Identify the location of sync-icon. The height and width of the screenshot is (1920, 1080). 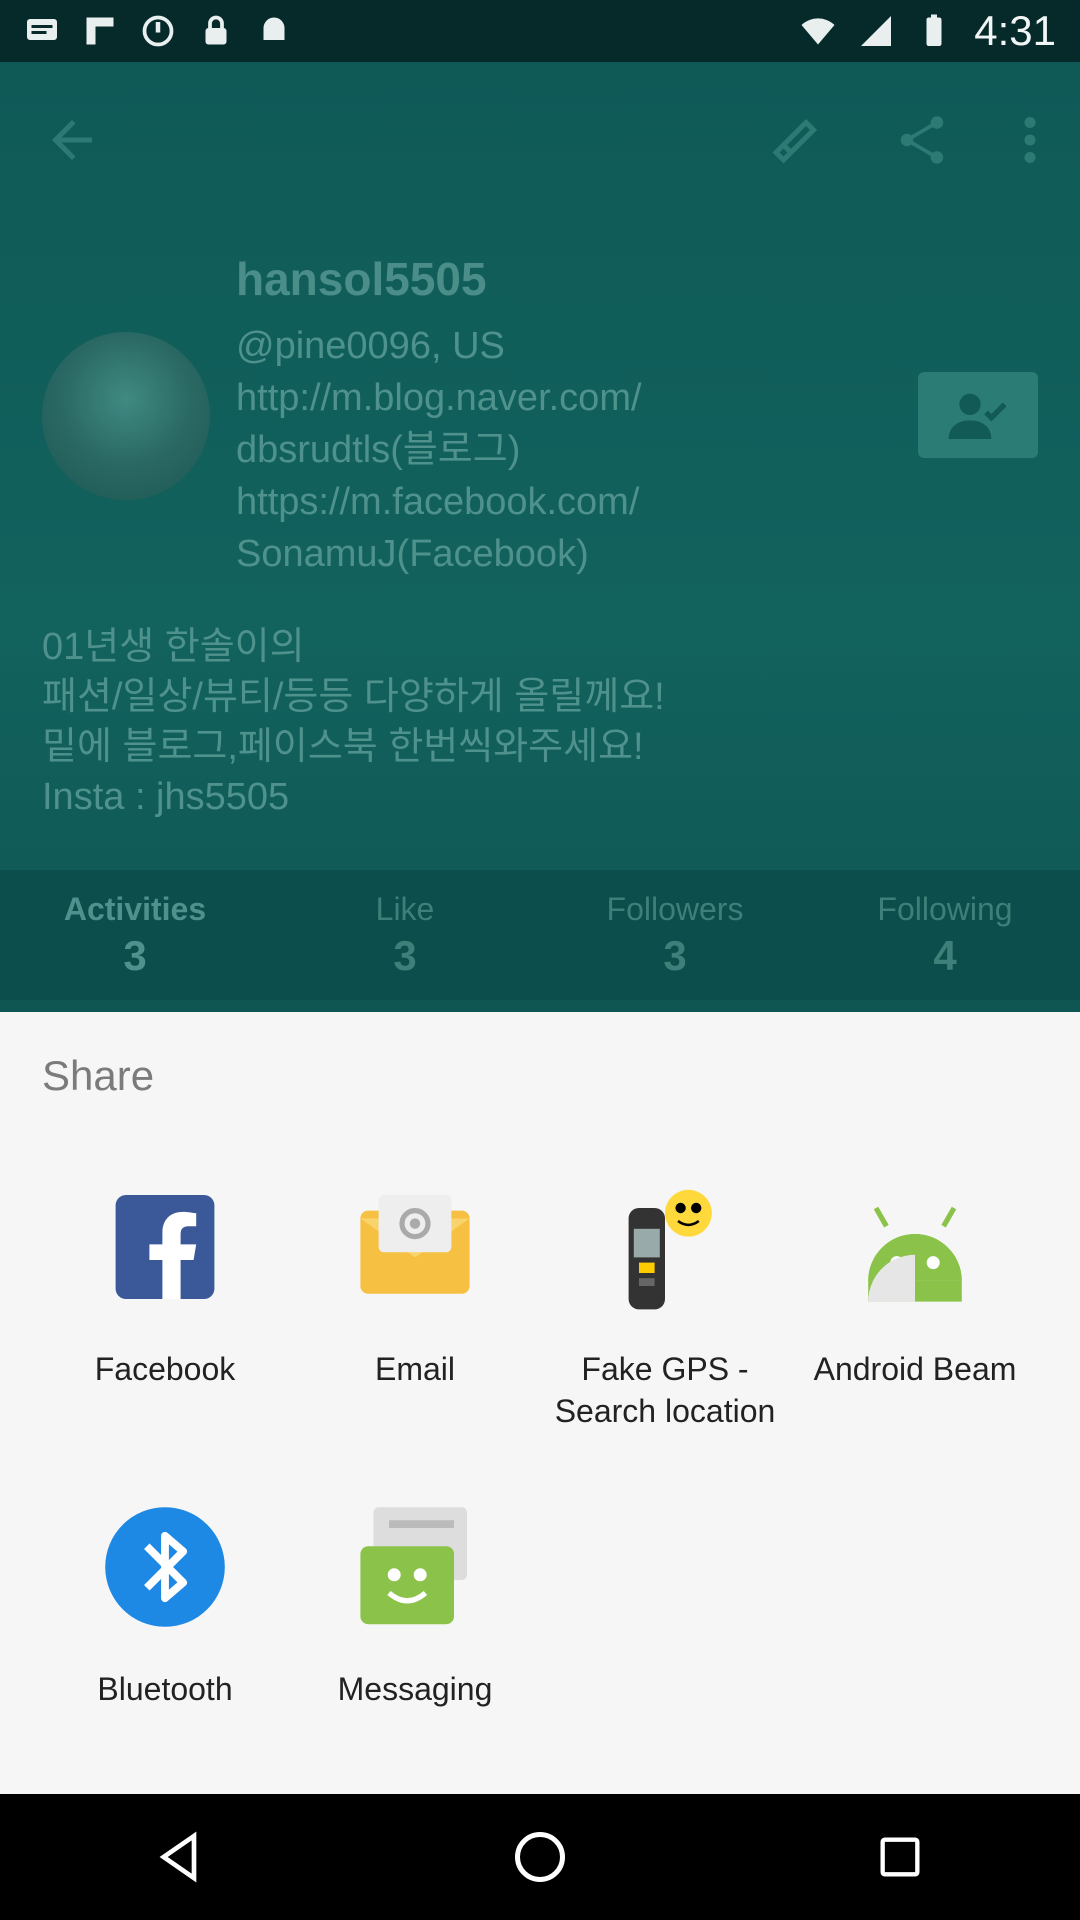
(158, 31).